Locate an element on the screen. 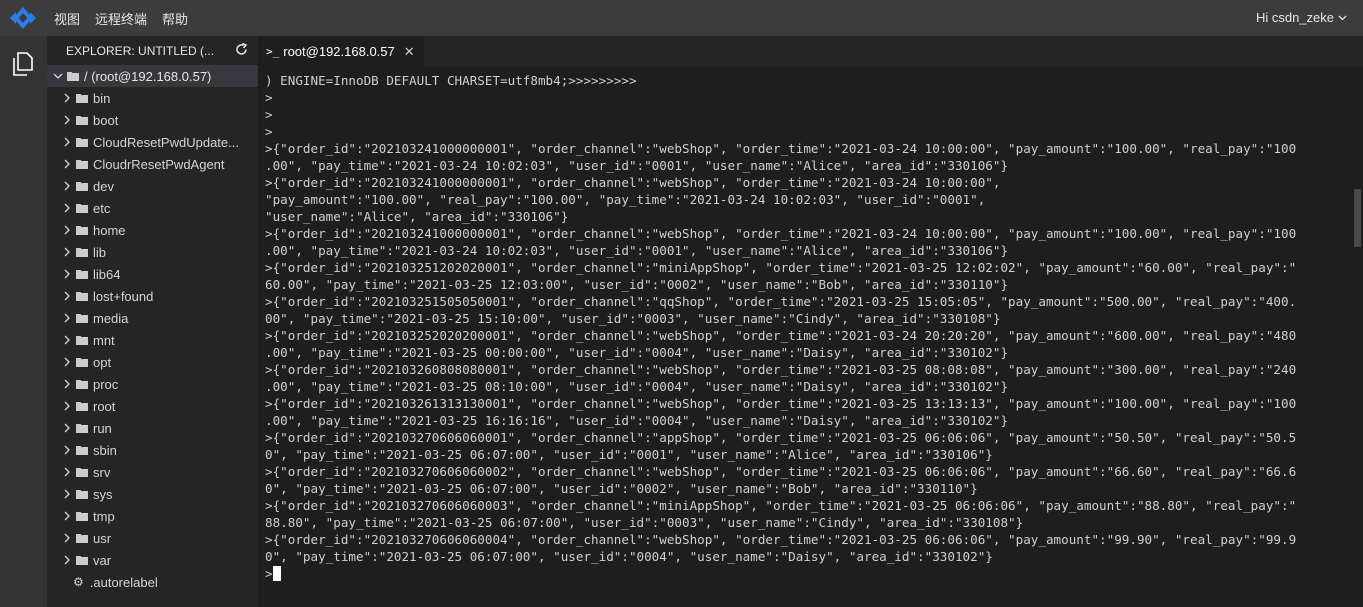 This screenshot has width=1363, height=607. menu-view: 视图 is located at coordinates (67, 18).